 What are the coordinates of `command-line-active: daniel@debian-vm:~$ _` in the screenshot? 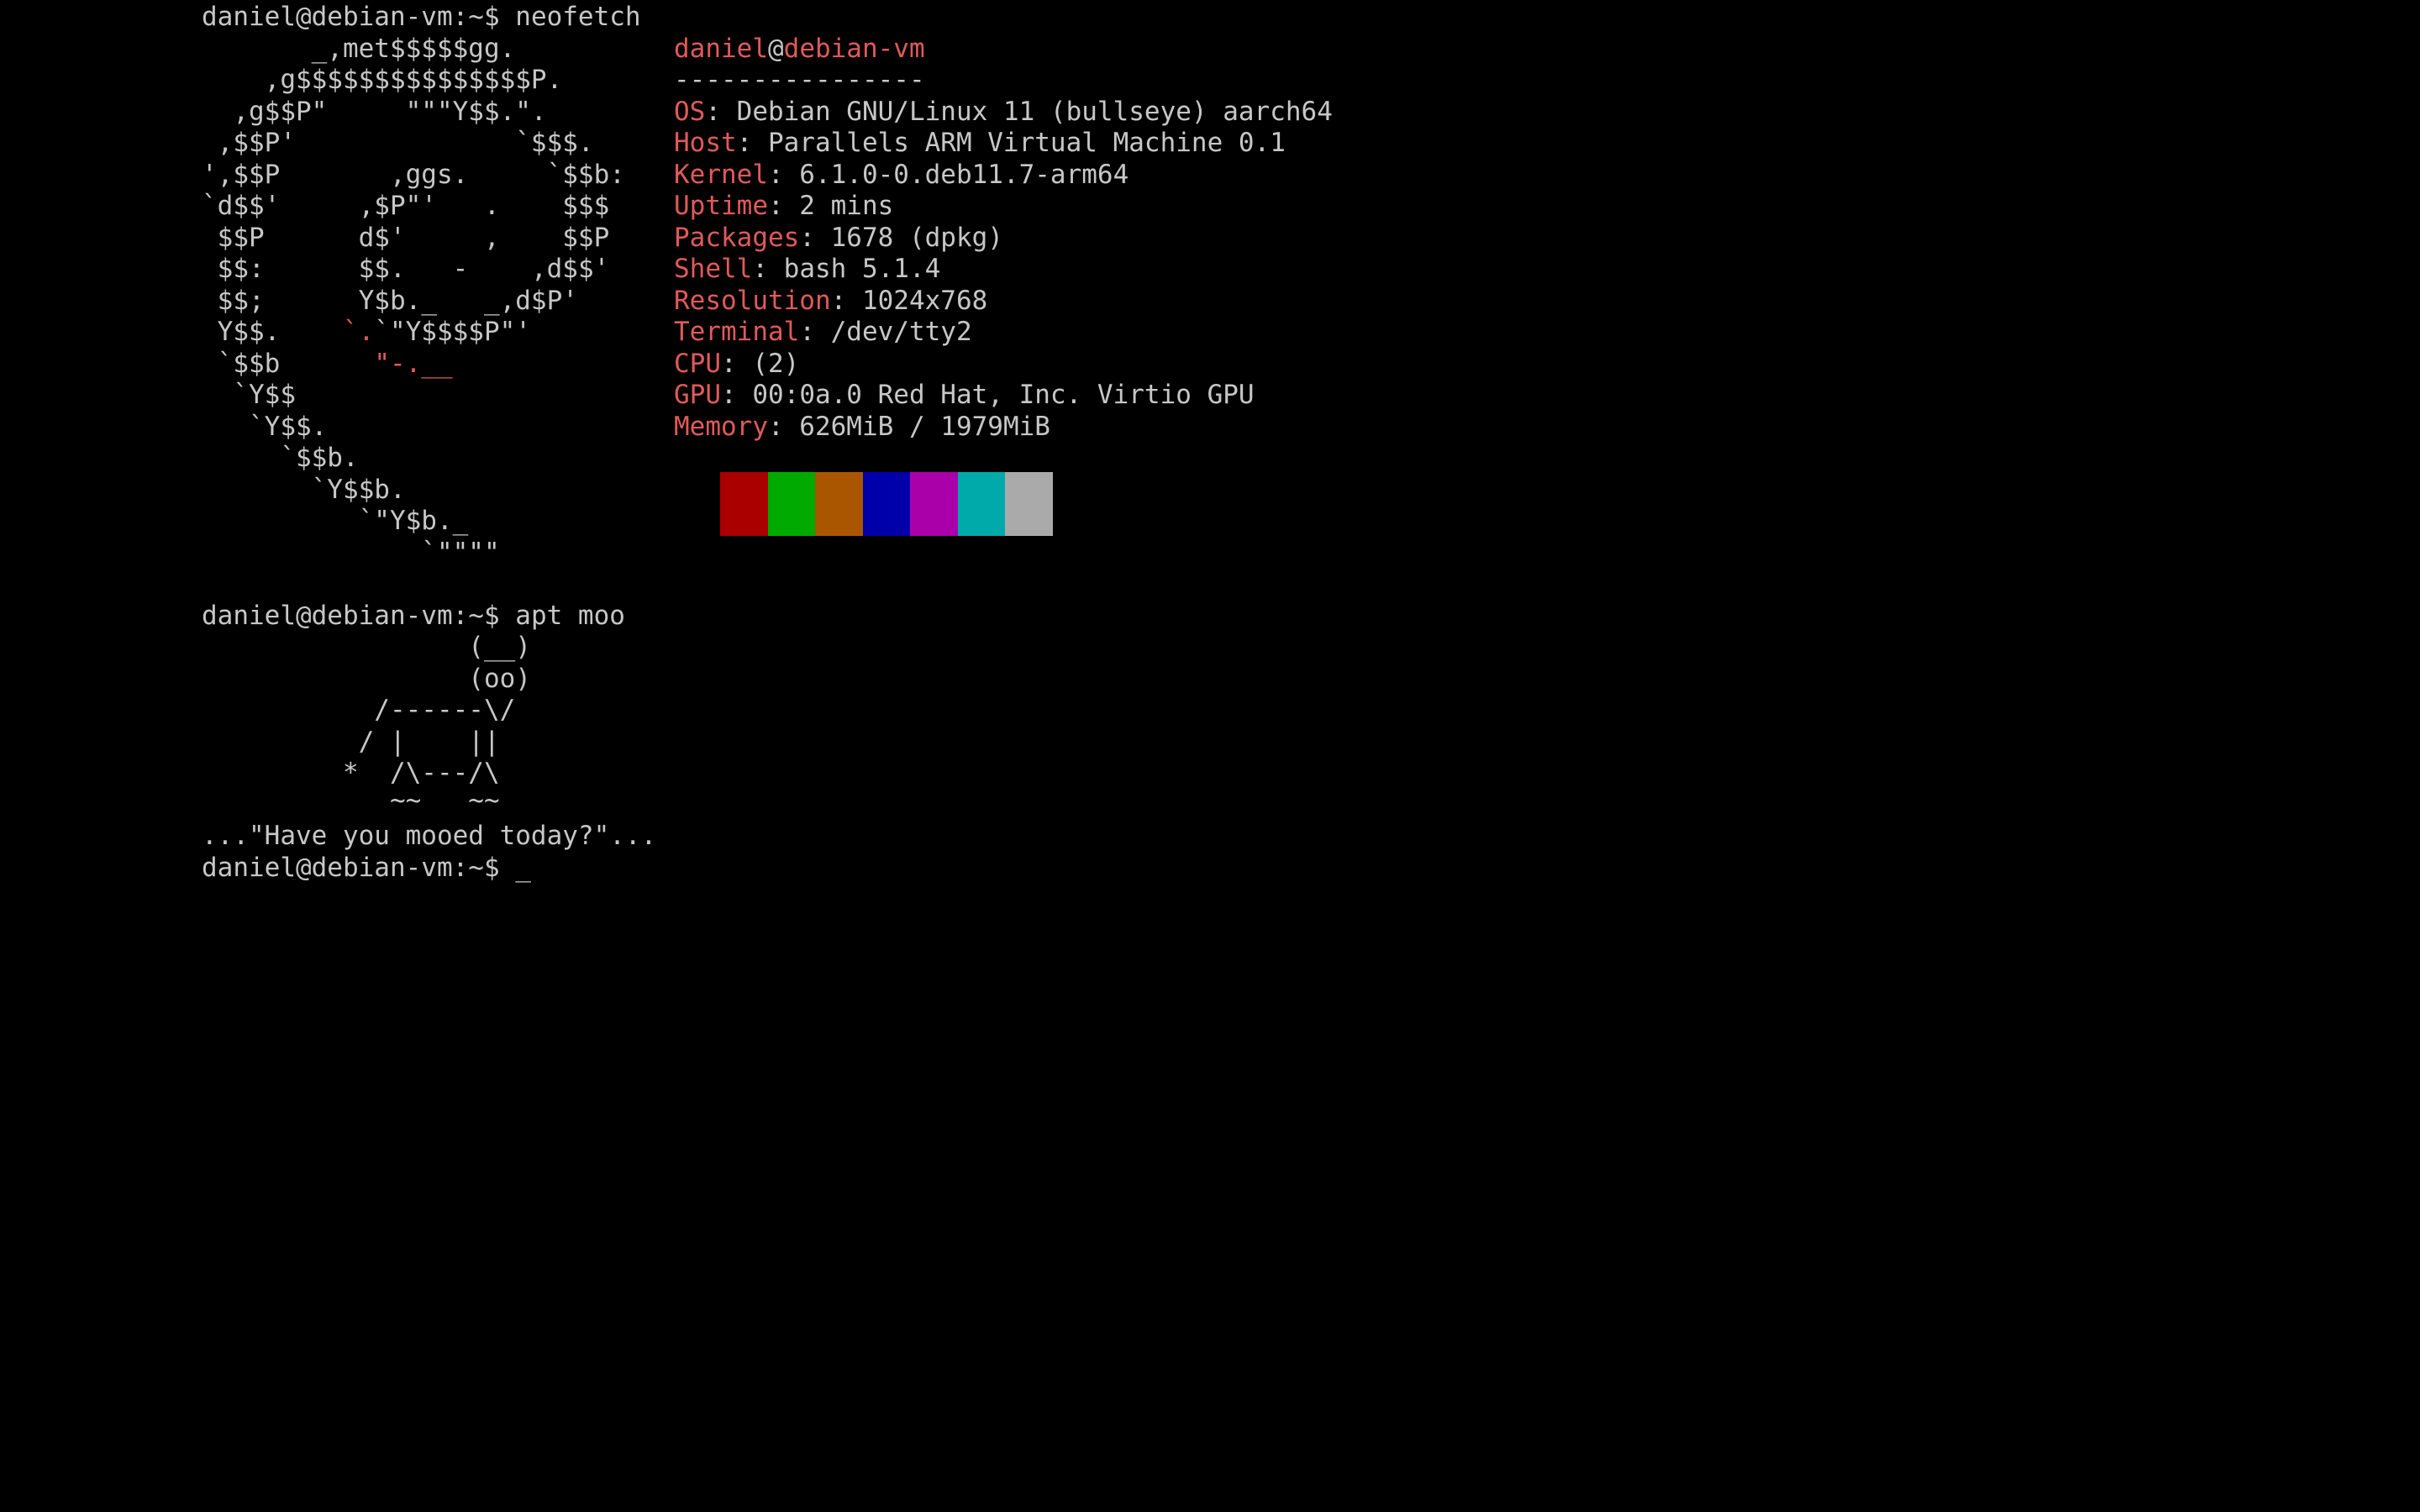 It's located at (367, 869).